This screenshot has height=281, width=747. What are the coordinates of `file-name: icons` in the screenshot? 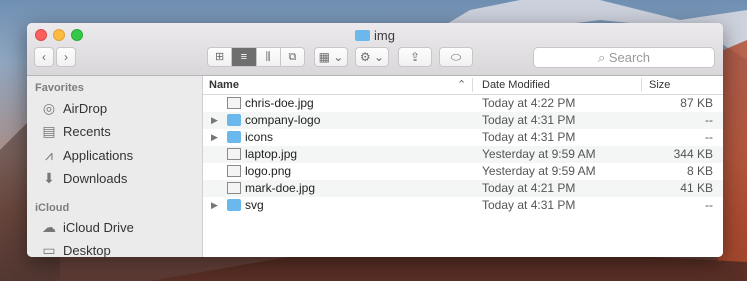 It's located at (259, 137).